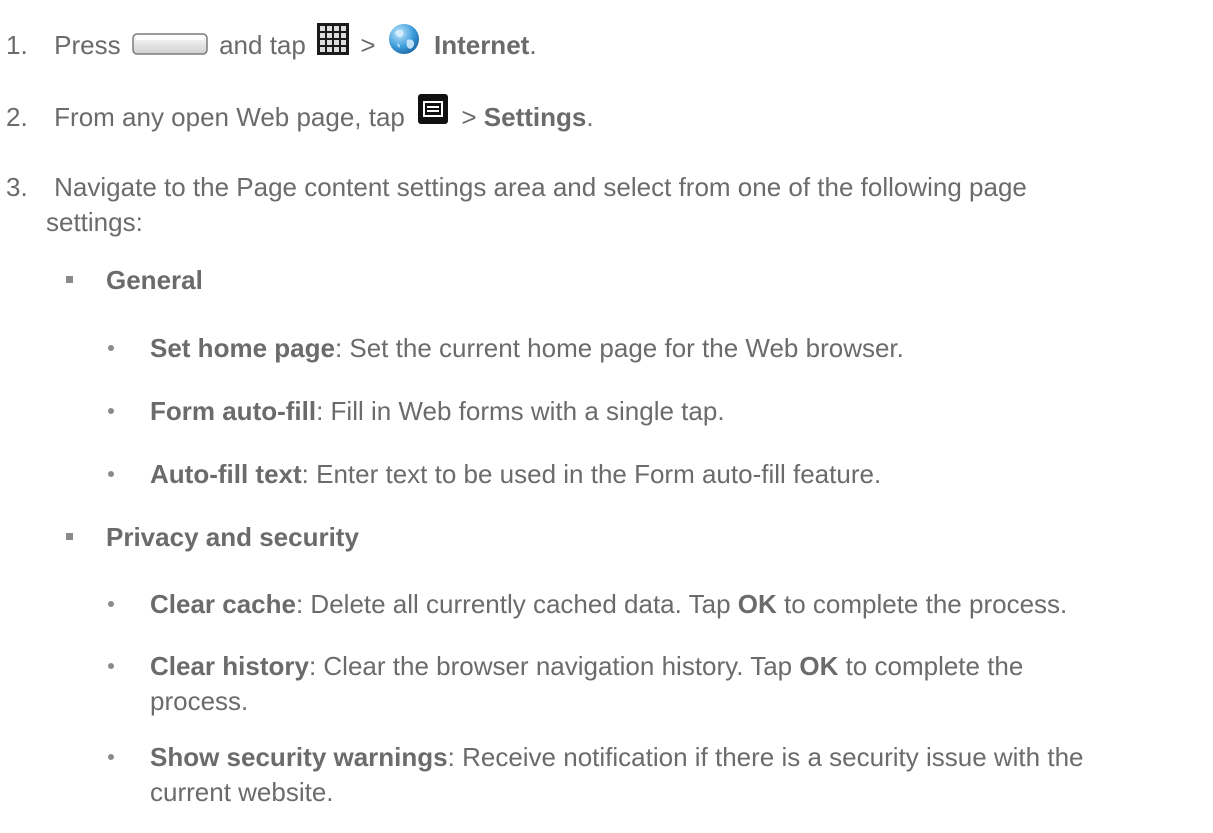 This screenshot has width=1213, height=833. Describe the element at coordinates (481, 45) in the screenshot. I see `step-1-internet-label: Internet` at that location.